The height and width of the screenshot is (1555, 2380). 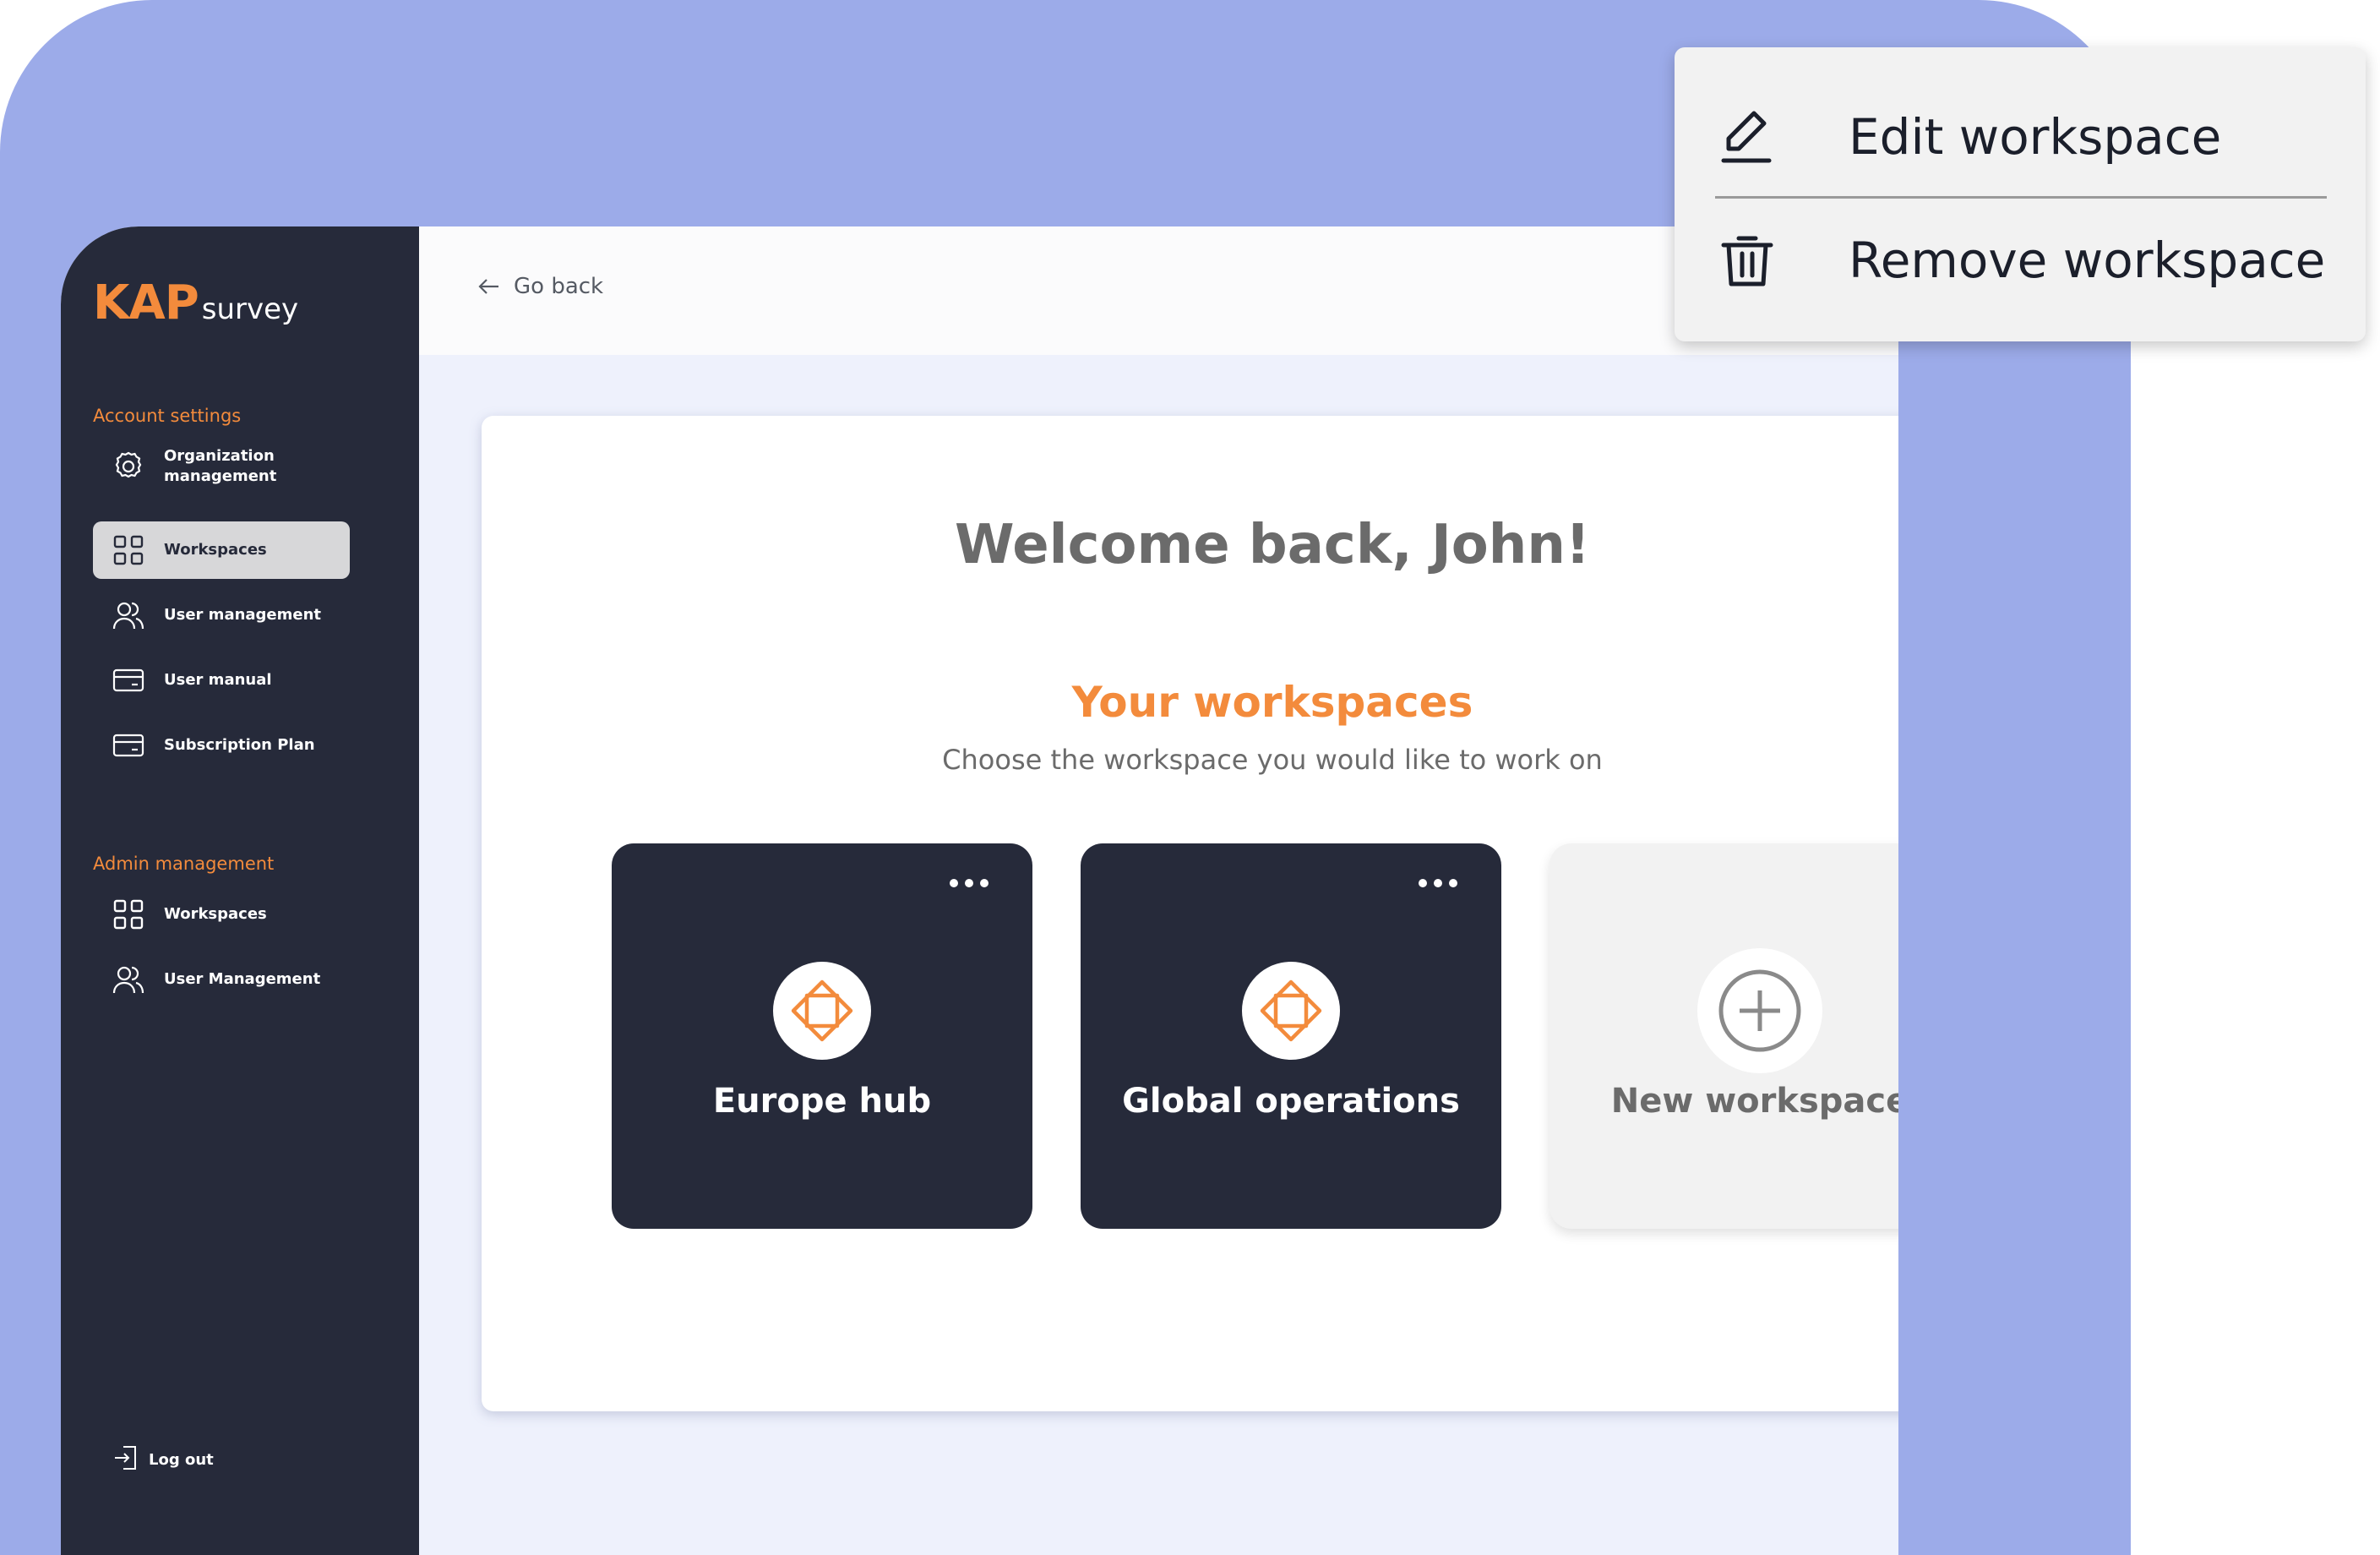 I want to click on sidebar-item-label: Organization management, so click(x=220, y=466).